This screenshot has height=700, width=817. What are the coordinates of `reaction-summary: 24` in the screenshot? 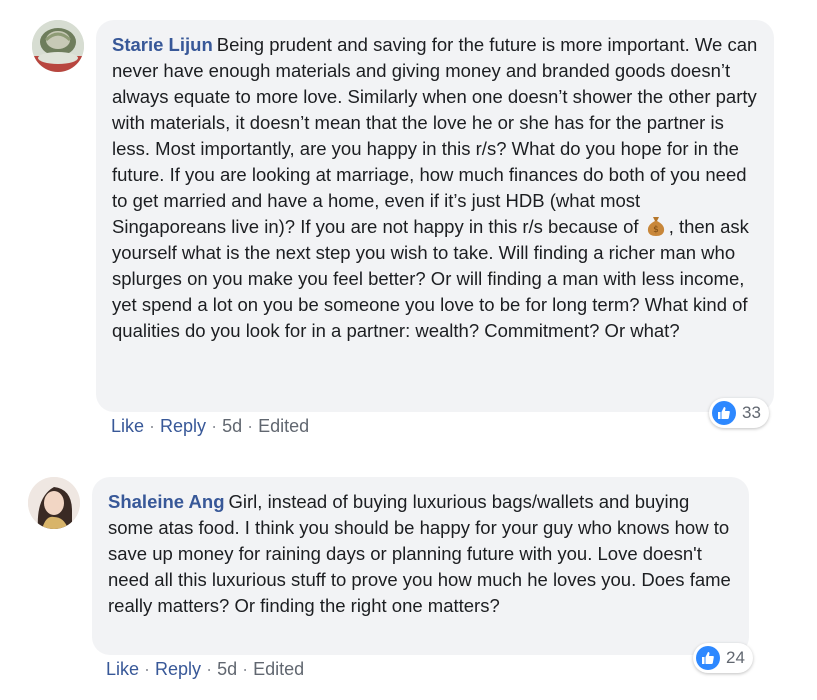 It's located at (723, 658).